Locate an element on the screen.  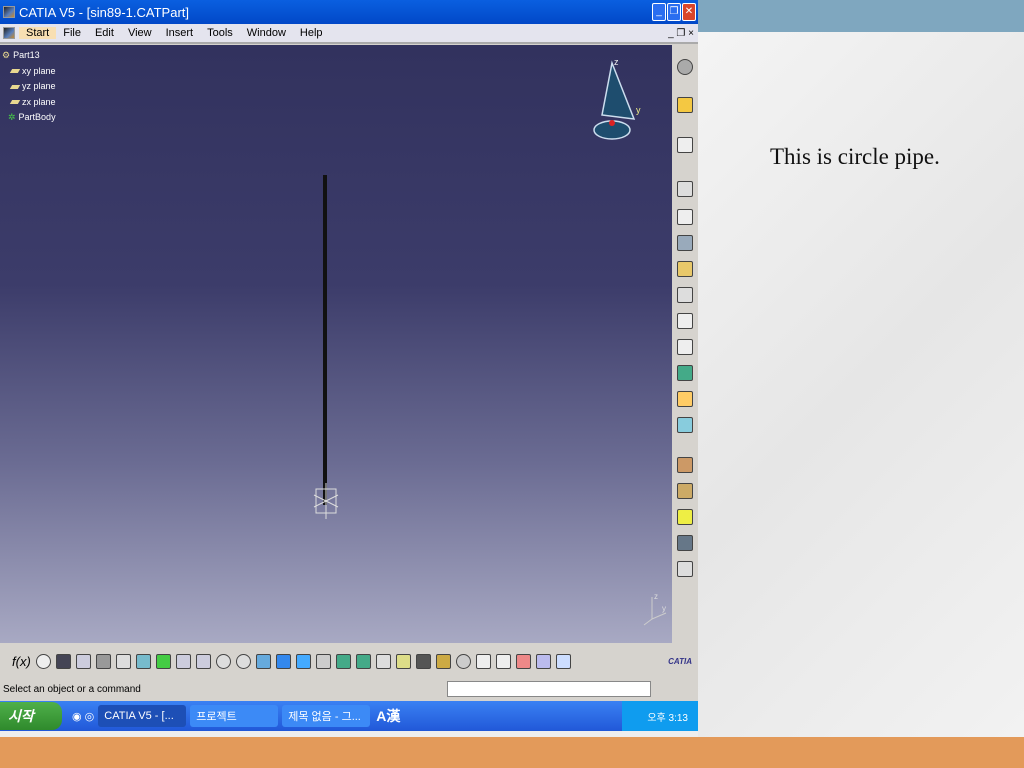
title-bar: CATIA V5 - [sin89-1.CATPart] _ ❐ ✕ is located at coordinates (349, 12).